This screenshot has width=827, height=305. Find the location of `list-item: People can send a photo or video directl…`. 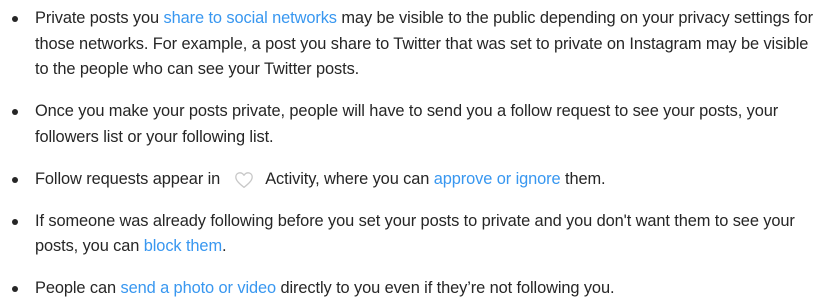

list-item: People can send a photo or video directl… is located at coordinates (415, 289).